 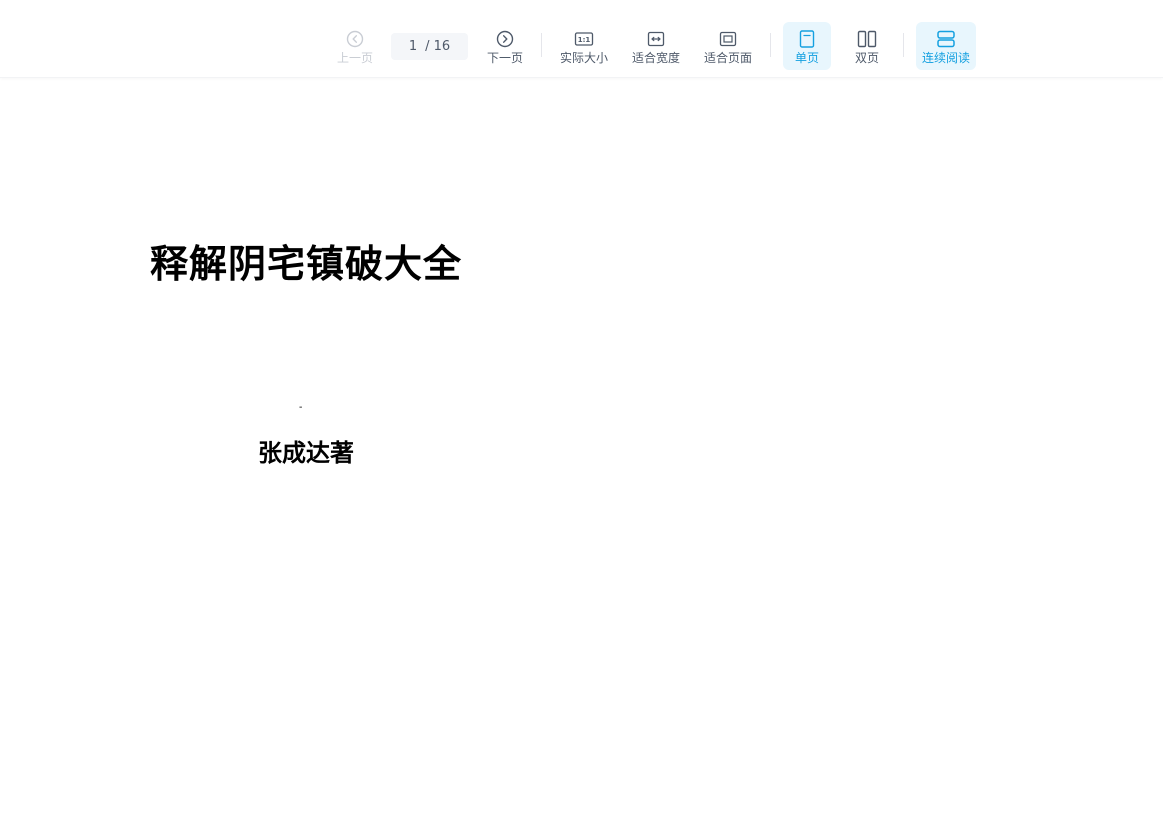 What do you see at coordinates (354, 58) in the screenshot?
I see `prev-page-label: 上一页` at bounding box center [354, 58].